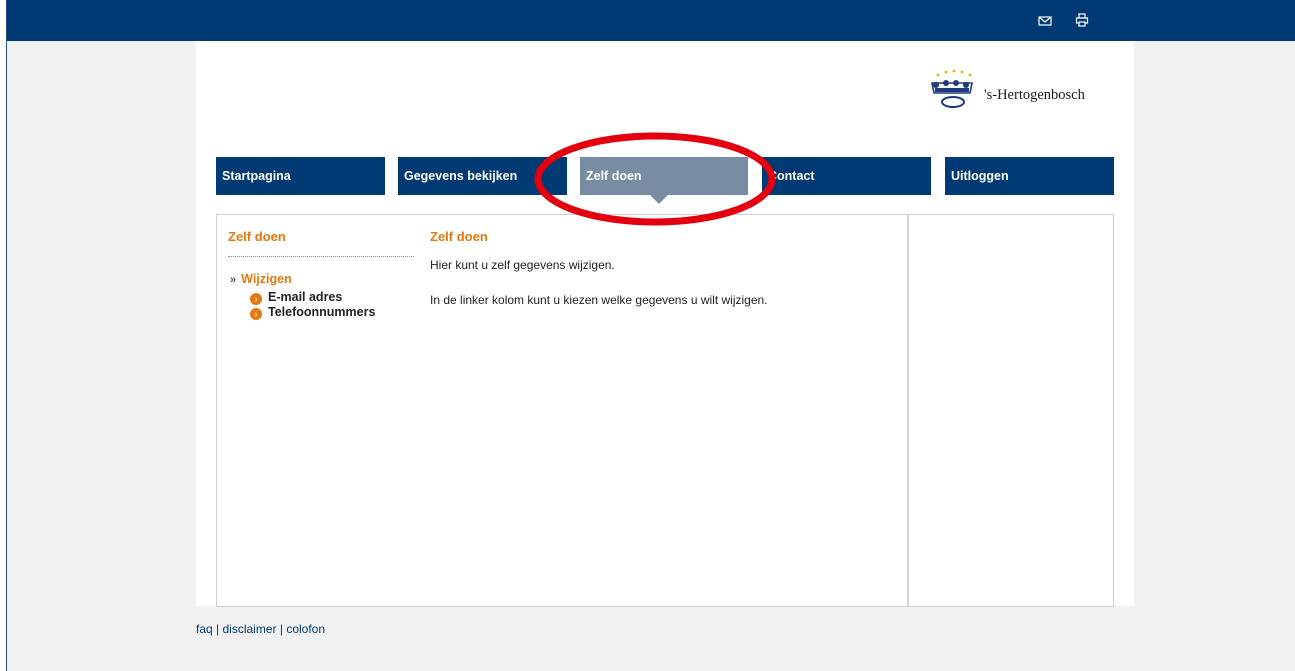 This screenshot has height=671, width=1295. I want to click on crown-icon, so click(952, 88).